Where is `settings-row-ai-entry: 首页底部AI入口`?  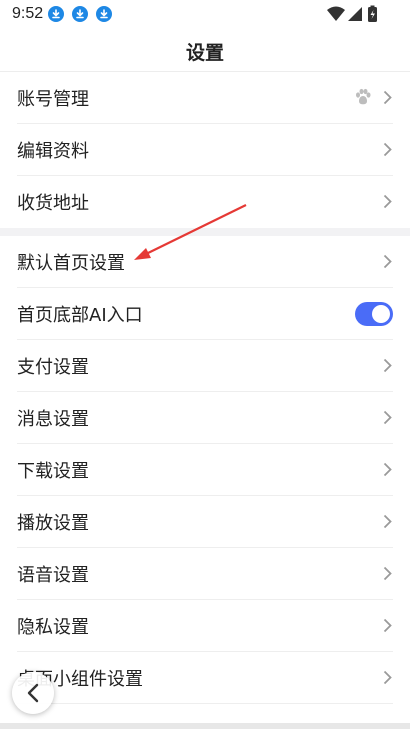
settings-row-ai-entry: 首页底部AI入口 is located at coordinates (205, 314).